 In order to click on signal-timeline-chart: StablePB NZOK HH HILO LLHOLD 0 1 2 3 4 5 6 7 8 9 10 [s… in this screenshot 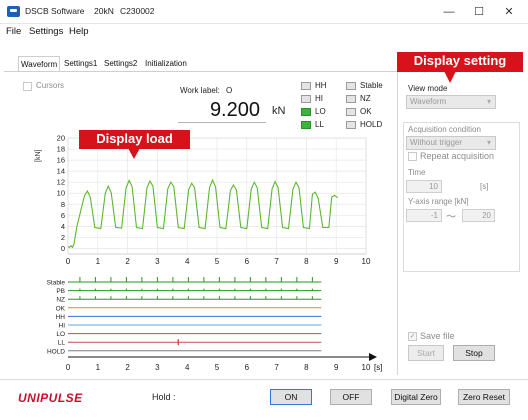, I will do `click(214, 324)`.